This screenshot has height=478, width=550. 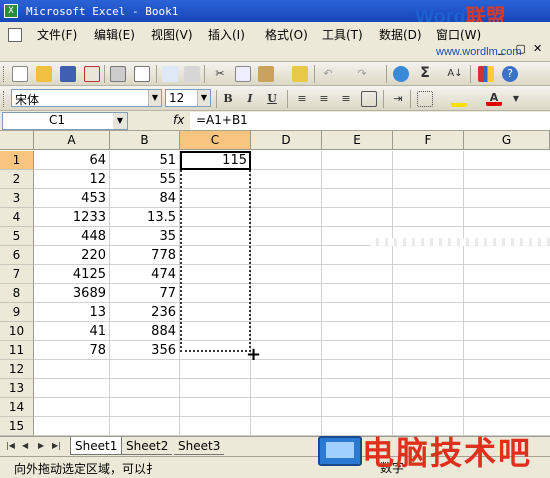 What do you see at coordinates (199, 446) in the screenshot?
I see `tab-sheet3: Sheet3` at bounding box center [199, 446].